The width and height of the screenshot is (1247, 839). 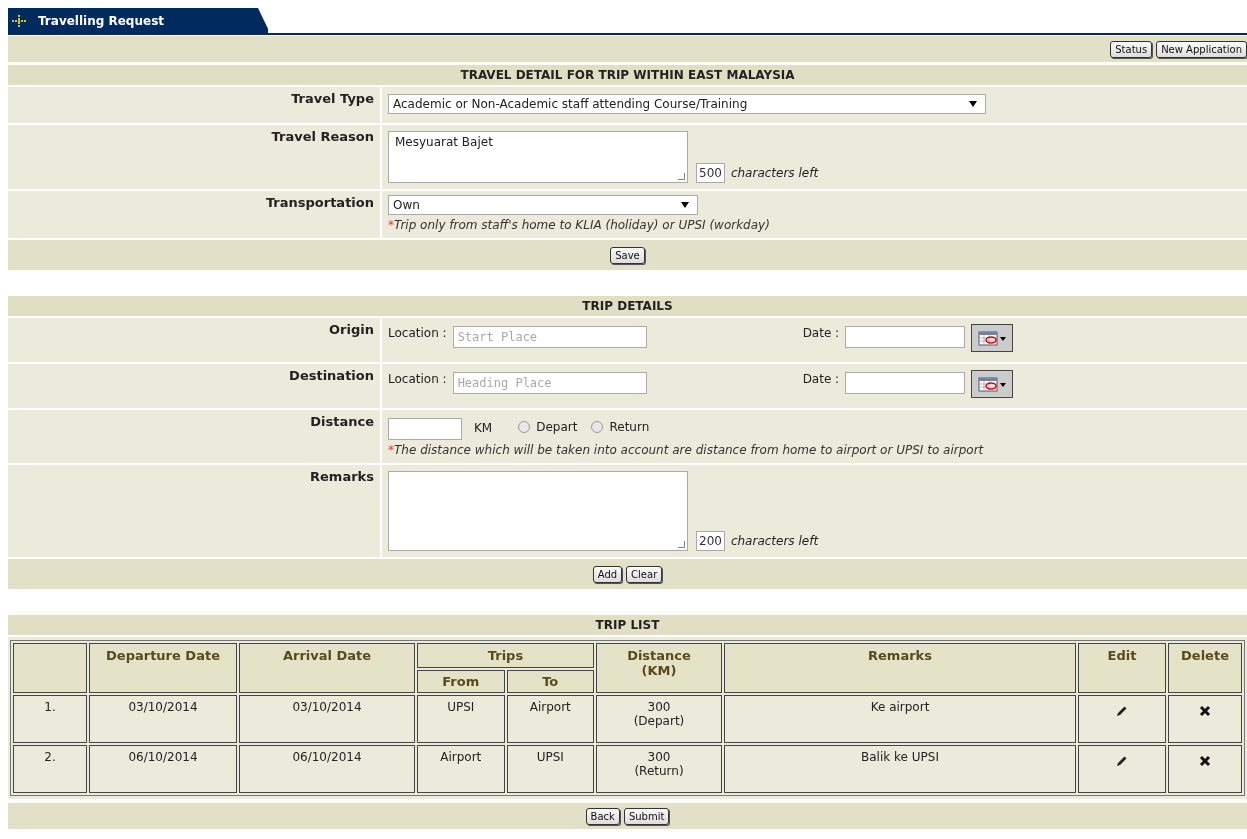 I want to click on note-text: *Trip only from staff's home to KLIA (holiday) or UPSI (workday), so click(x=579, y=225).